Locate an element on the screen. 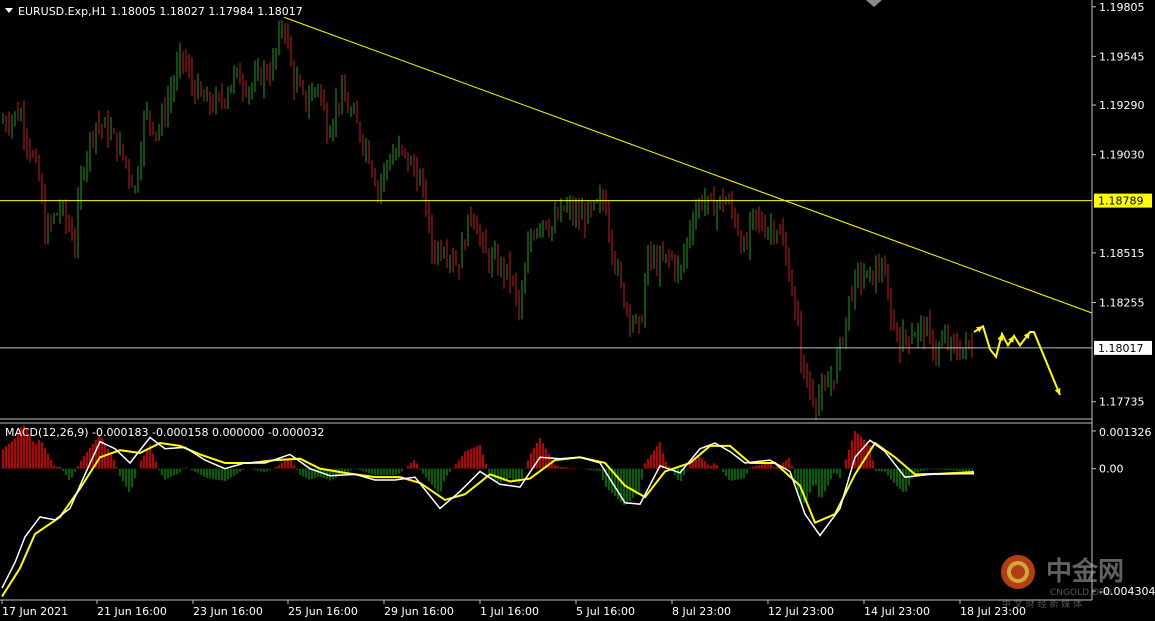 The width and height of the screenshot is (1155, 621). time-tick-label: 1 Jul 16:00 is located at coordinates (509, 611).